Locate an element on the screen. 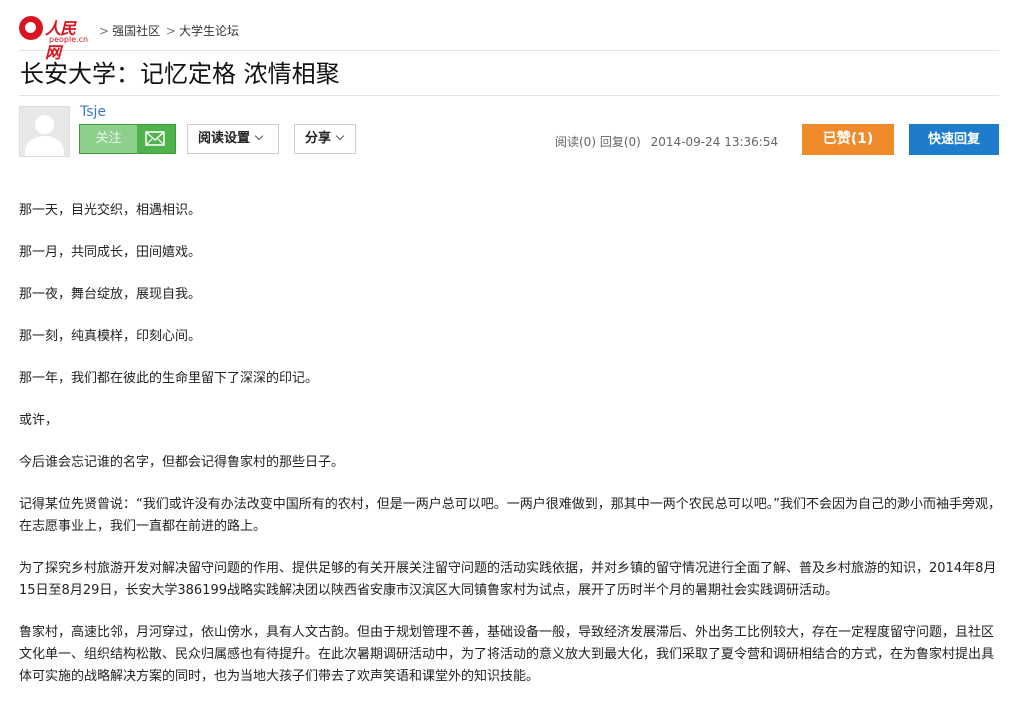 Image resolution: width=1031 pixels, height=708 pixels. avatar-head is located at coordinates (44, 124).